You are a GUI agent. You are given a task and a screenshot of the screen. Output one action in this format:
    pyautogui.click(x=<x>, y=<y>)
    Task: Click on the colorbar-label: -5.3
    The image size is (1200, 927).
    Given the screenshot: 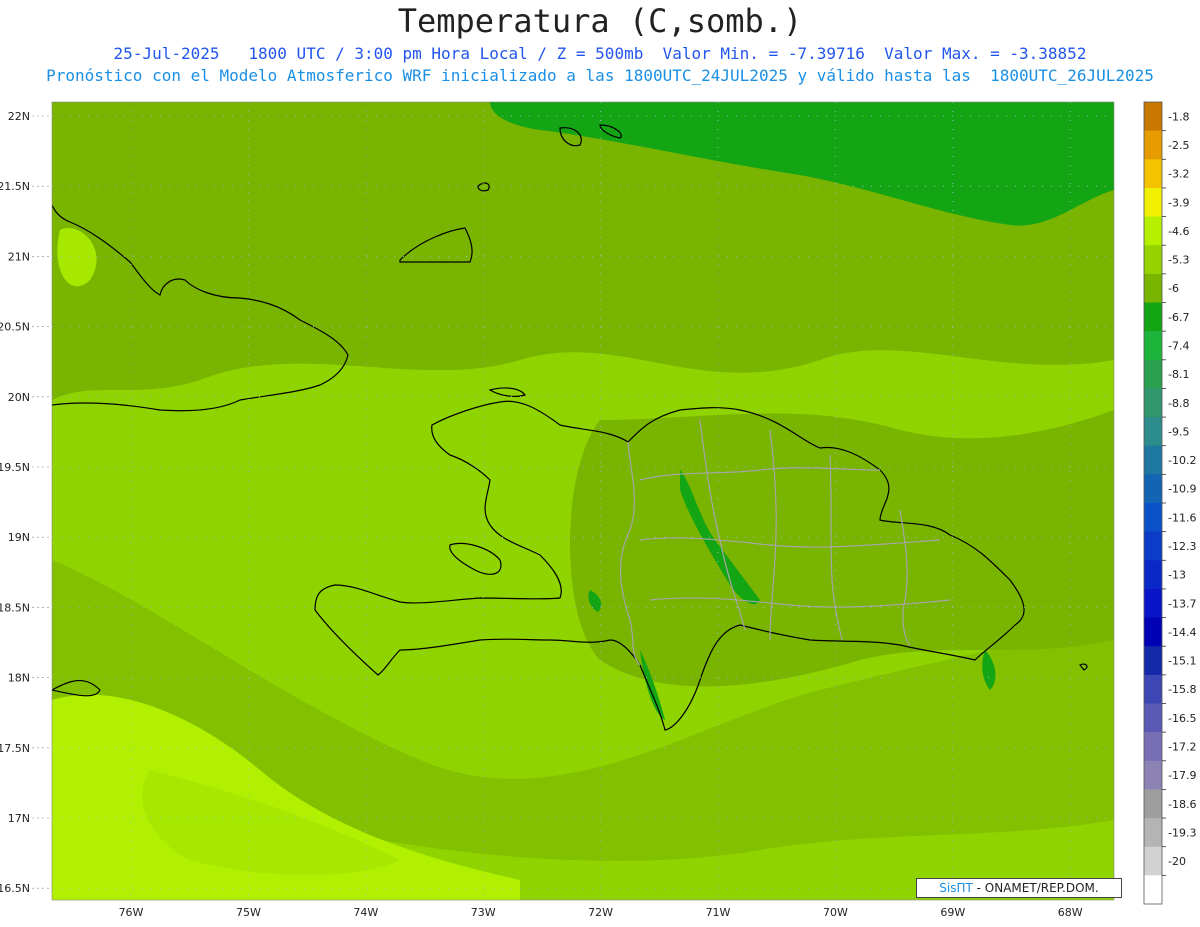 What is the action you would take?
    pyautogui.click(x=1178, y=260)
    